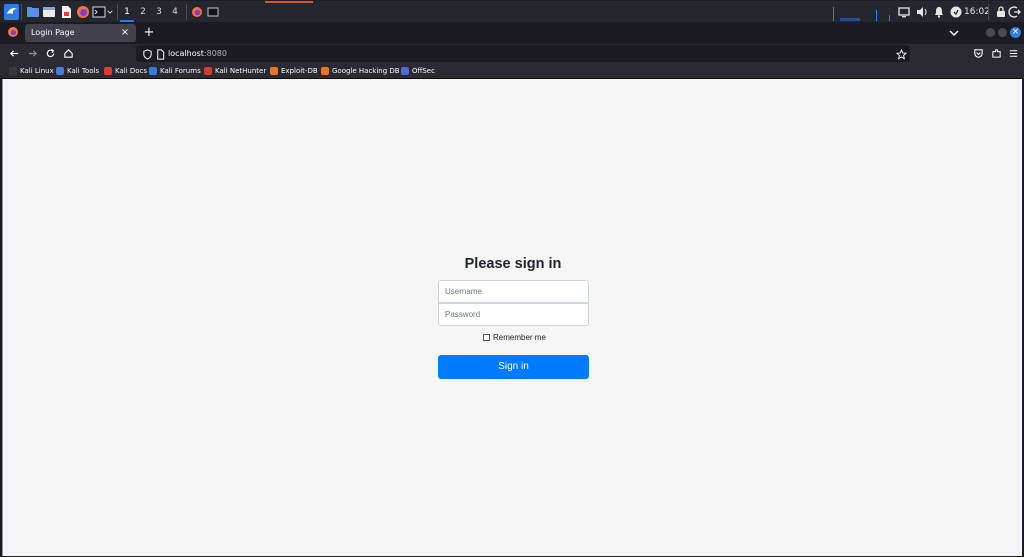 The image size is (1024, 557). I want to click on page-title: Please sign in, so click(513, 264).